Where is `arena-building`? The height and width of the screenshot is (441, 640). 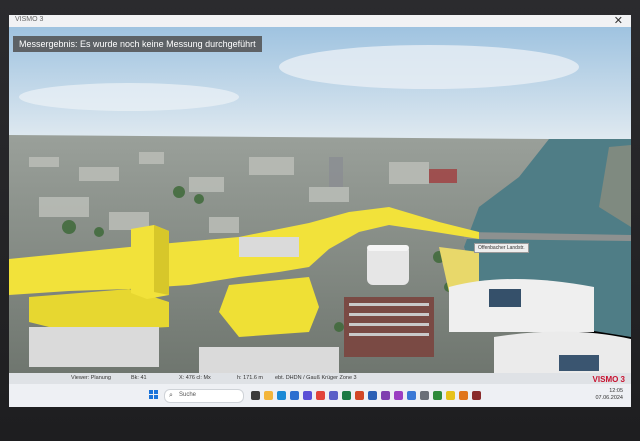
arena-building is located at coordinates (521, 305).